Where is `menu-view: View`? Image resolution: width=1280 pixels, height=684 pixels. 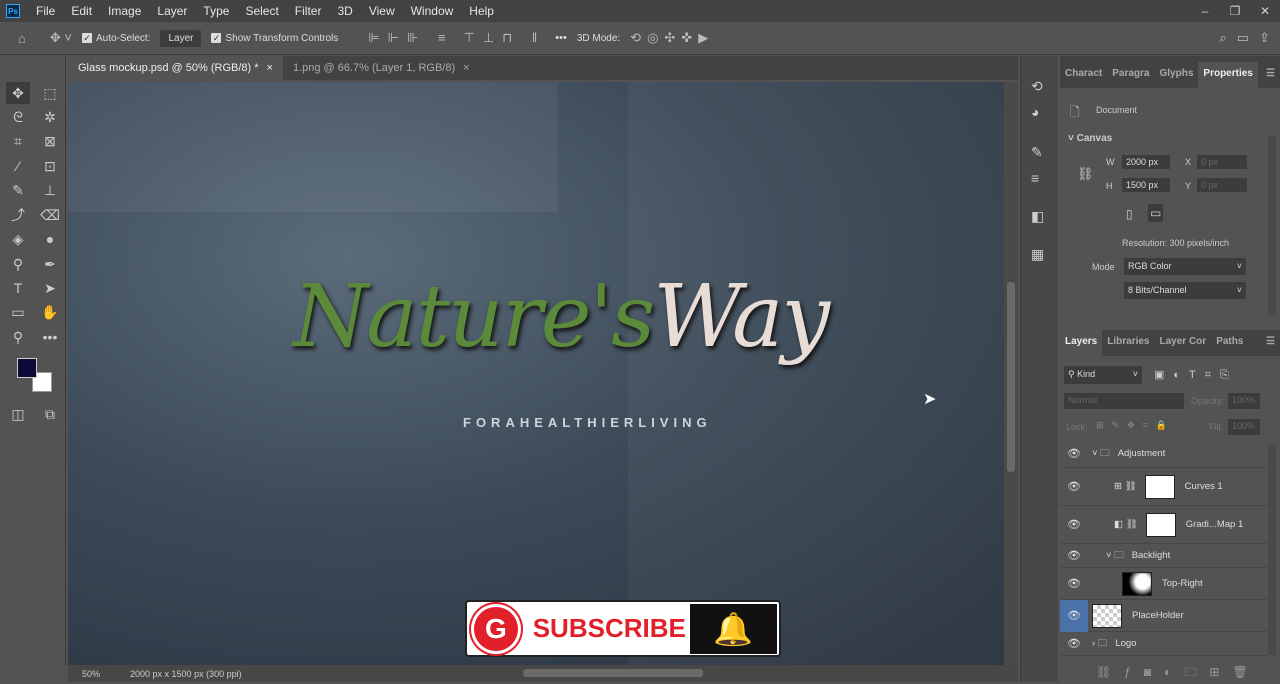
menu-view: View is located at coordinates (382, 11).